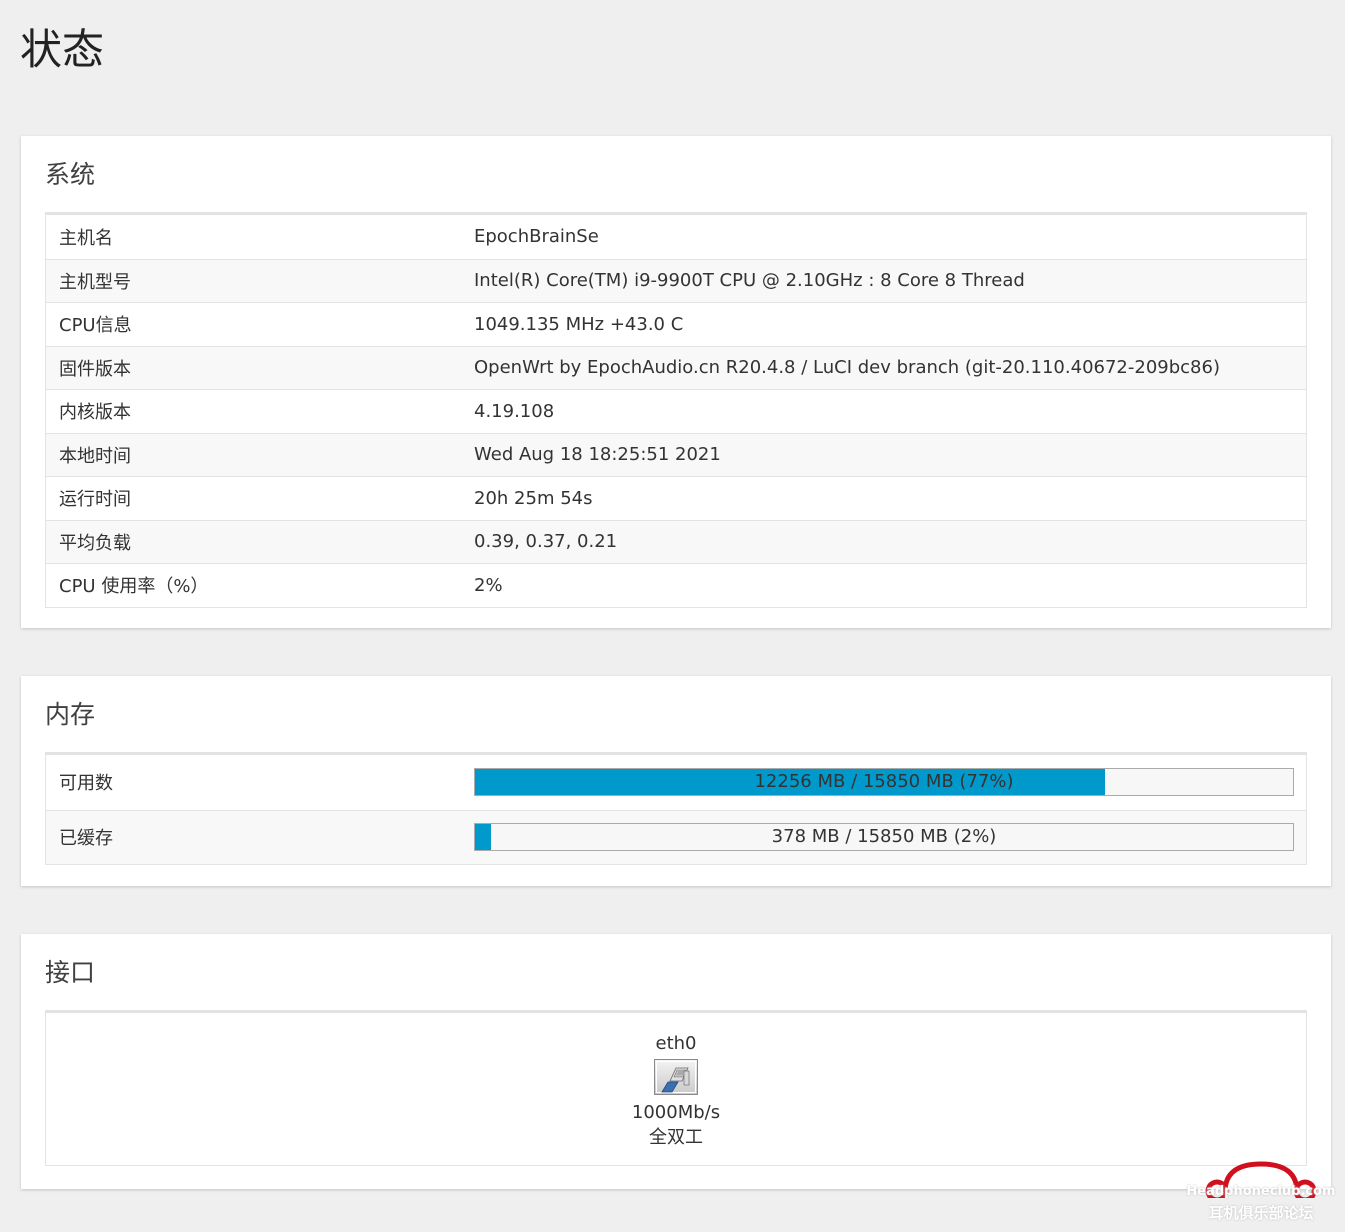  I want to click on row-value: EpochBrainSe, so click(536, 237).